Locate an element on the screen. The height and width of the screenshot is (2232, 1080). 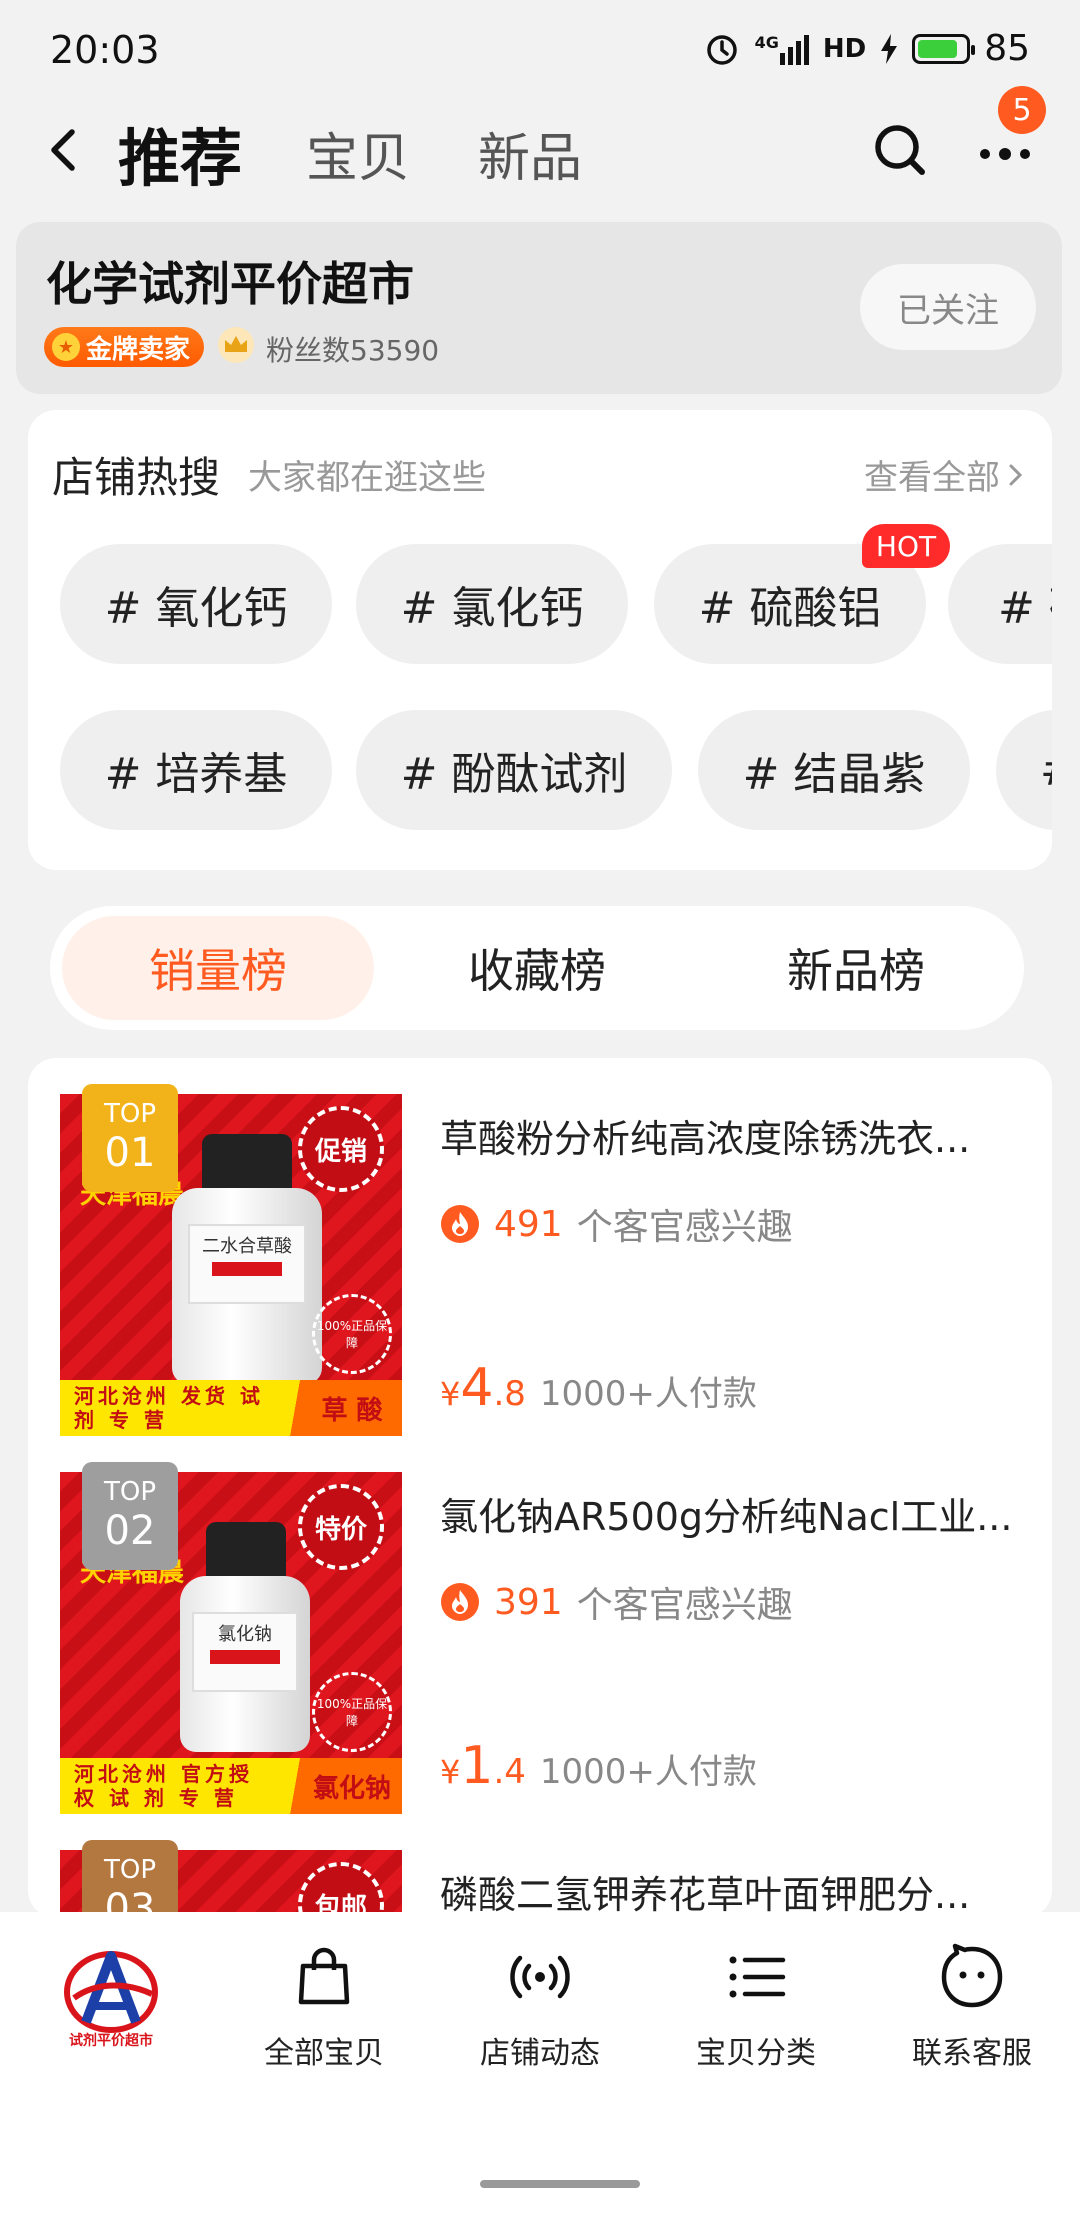
status-icons: 4G HD 85 is located at coordinates (866, 48).